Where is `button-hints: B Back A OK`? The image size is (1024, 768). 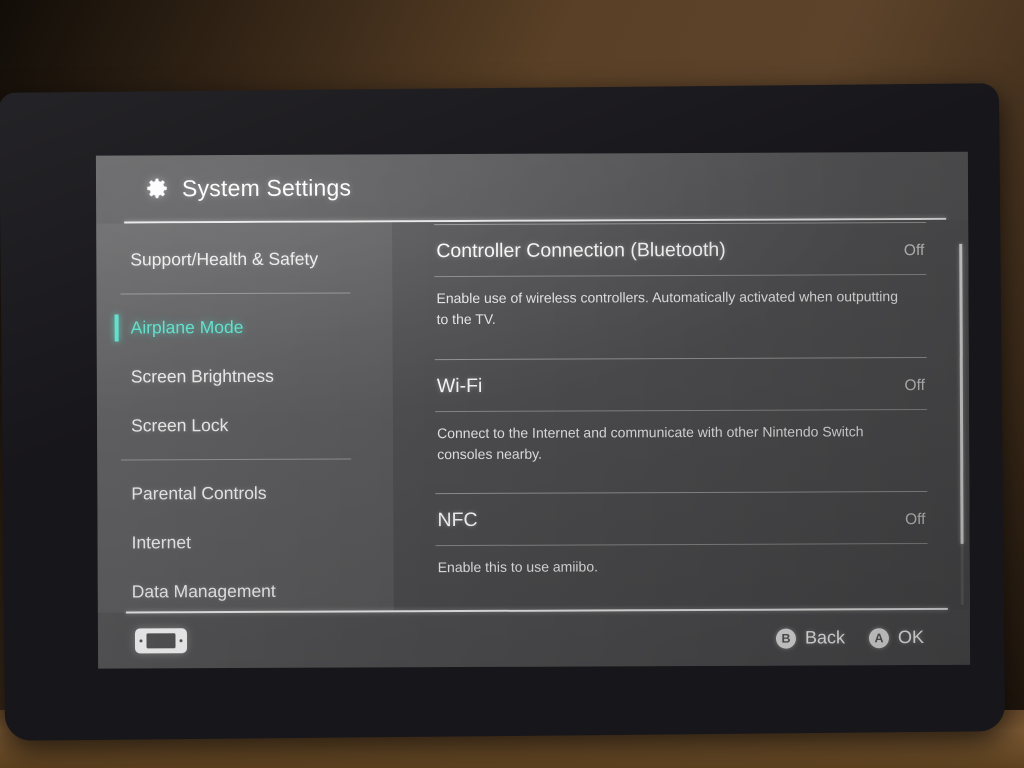 button-hints: B Back A OK is located at coordinates (850, 637).